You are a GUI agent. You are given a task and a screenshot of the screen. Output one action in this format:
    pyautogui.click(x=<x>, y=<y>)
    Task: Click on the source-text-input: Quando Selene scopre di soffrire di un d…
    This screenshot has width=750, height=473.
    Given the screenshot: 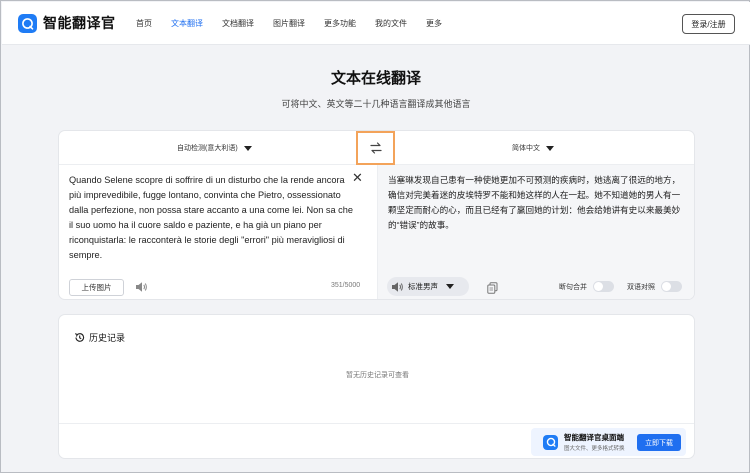 What is the action you would take?
    pyautogui.click(x=211, y=218)
    